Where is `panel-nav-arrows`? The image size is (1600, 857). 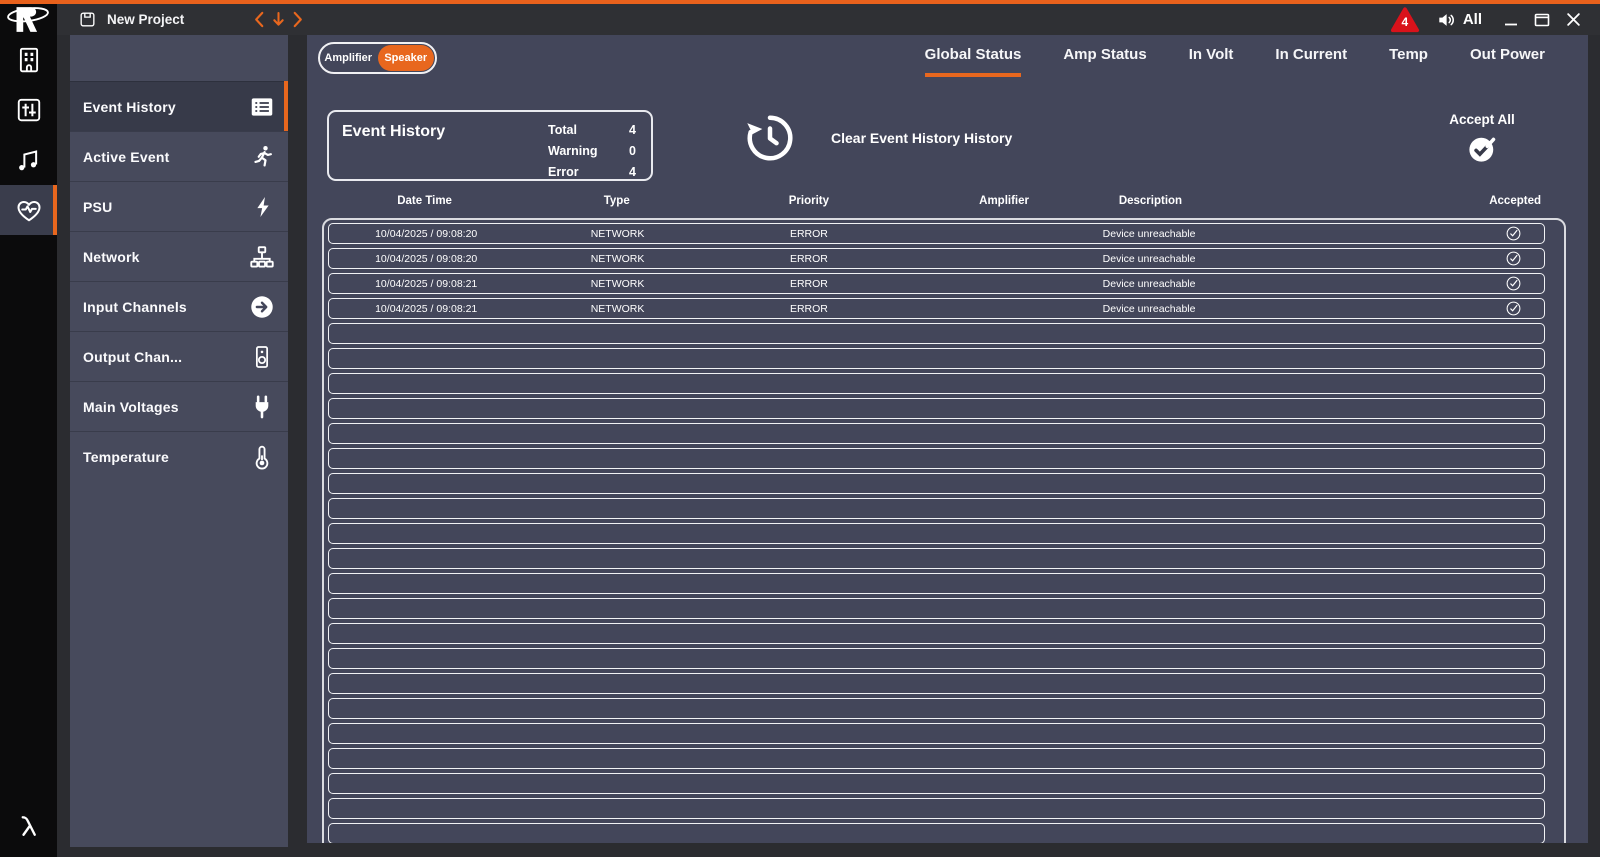 panel-nav-arrows is located at coordinates (278, 19).